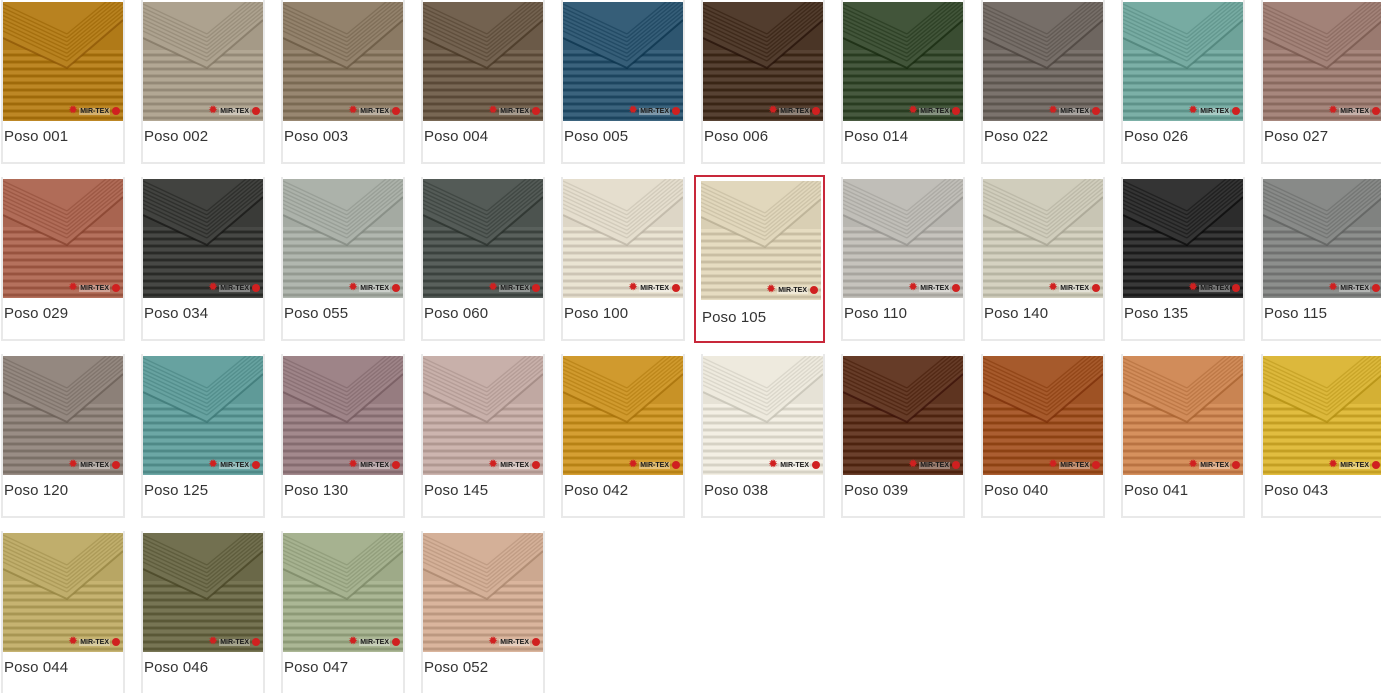 The height and width of the screenshot is (693, 1381). Describe the element at coordinates (36, 667) in the screenshot. I see `swatch-name: Poso 044` at that location.